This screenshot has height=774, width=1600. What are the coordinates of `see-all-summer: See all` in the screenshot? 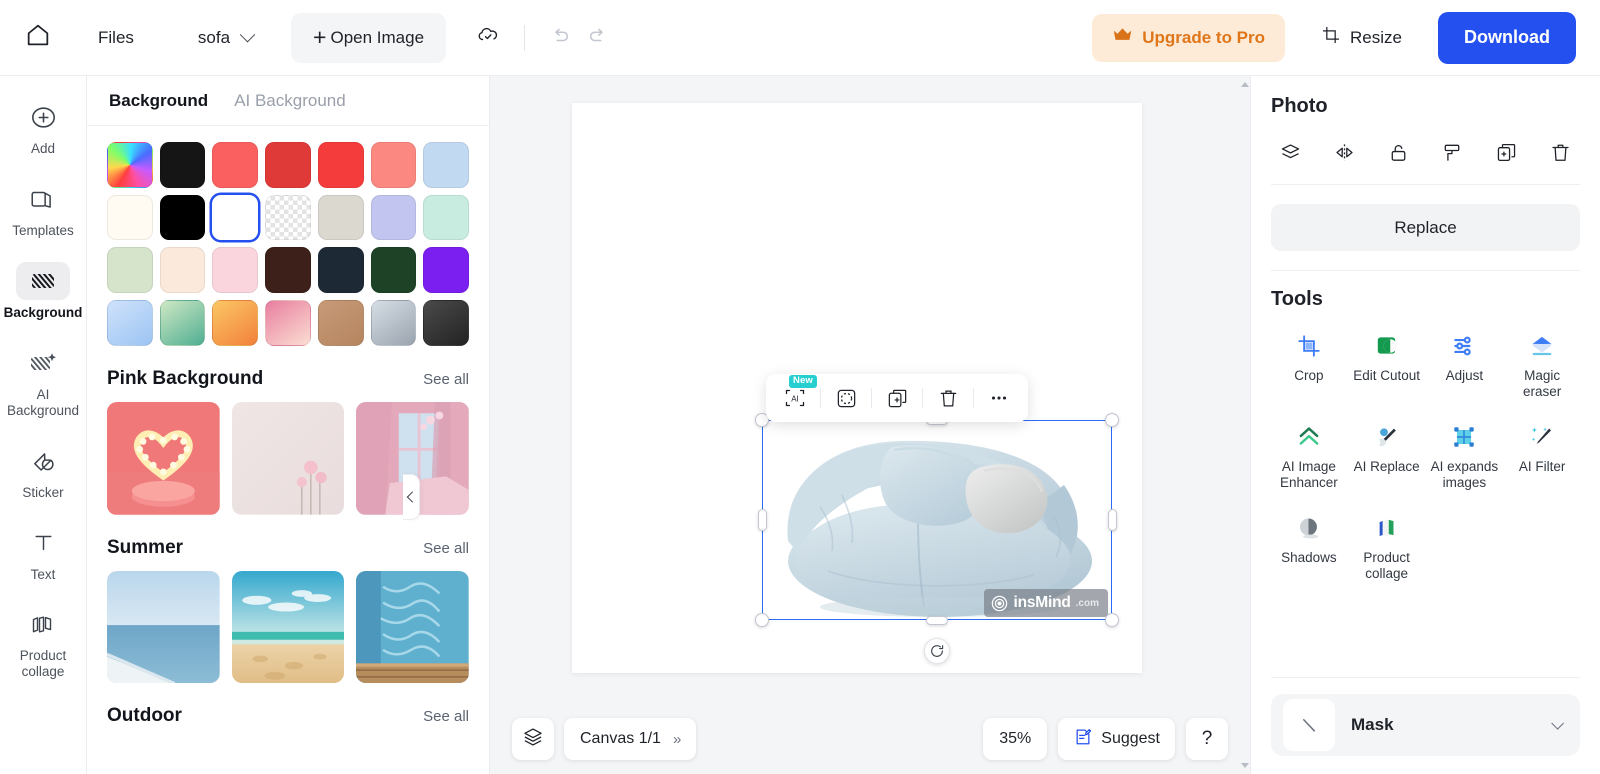 It's located at (446, 548).